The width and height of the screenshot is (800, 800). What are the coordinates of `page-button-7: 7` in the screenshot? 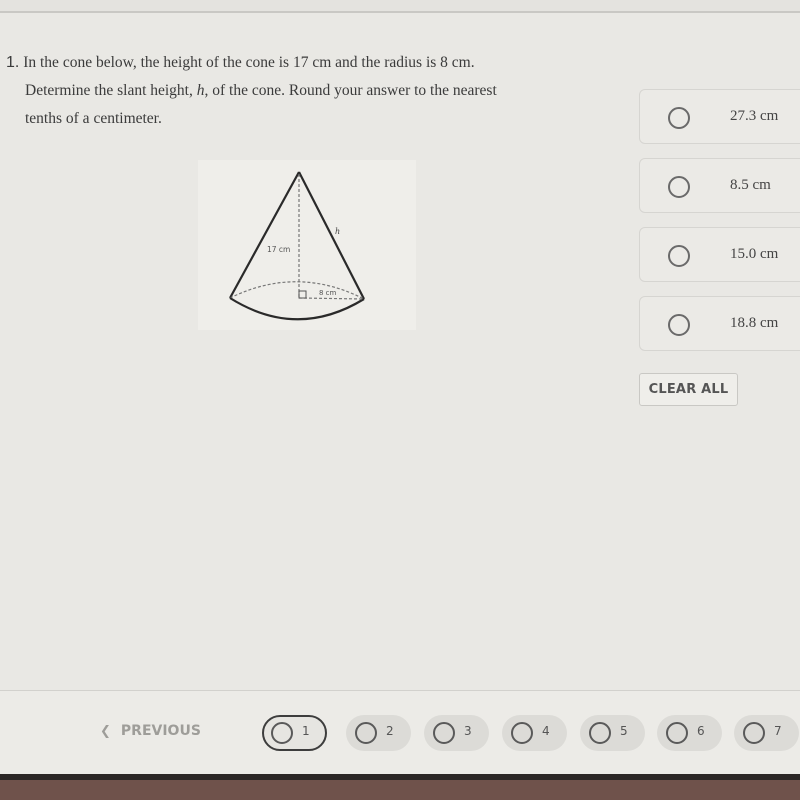 It's located at (766, 733).